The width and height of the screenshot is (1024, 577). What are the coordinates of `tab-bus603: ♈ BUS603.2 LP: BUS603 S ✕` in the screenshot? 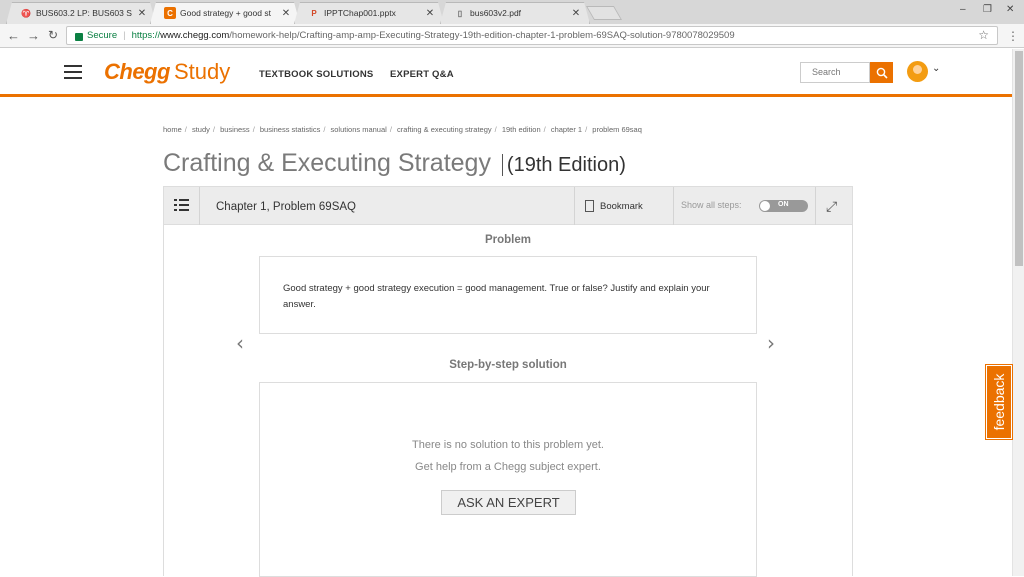 It's located at (81, 13).